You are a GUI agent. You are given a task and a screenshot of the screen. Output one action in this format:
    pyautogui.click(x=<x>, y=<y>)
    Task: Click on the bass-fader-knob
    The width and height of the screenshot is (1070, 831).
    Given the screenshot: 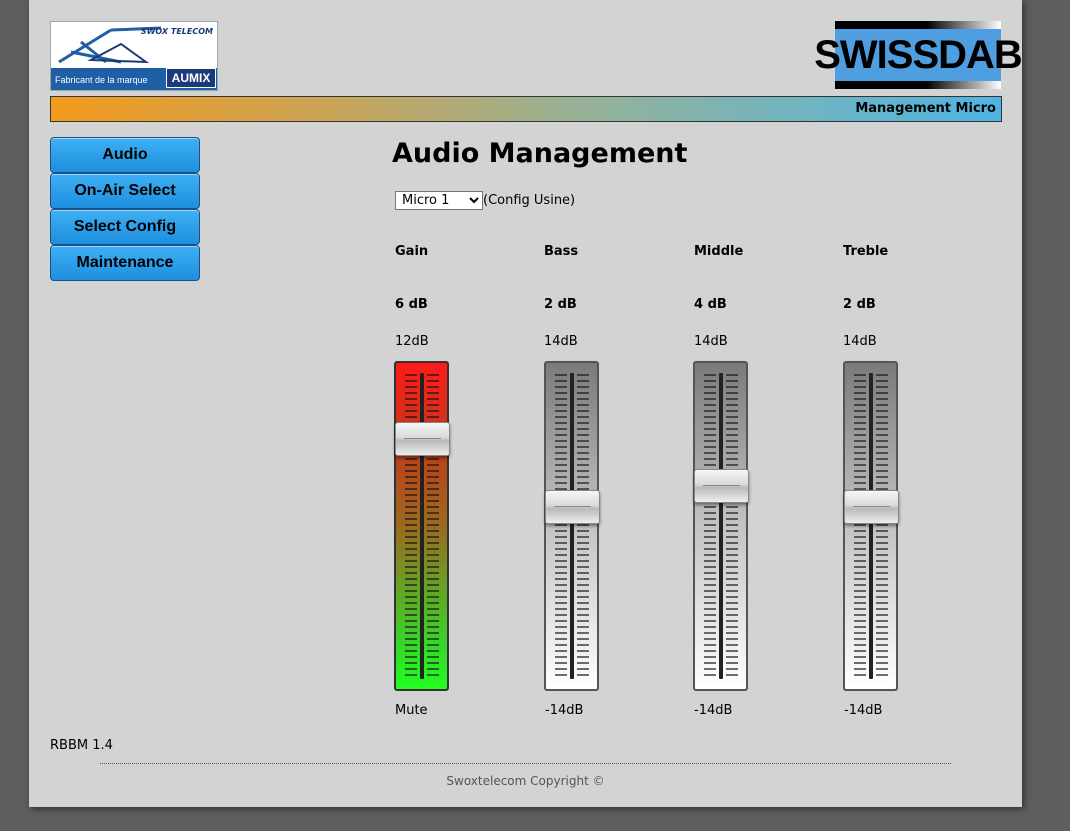 What is the action you would take?
    pyautogui.click(x=572, y=507)
    